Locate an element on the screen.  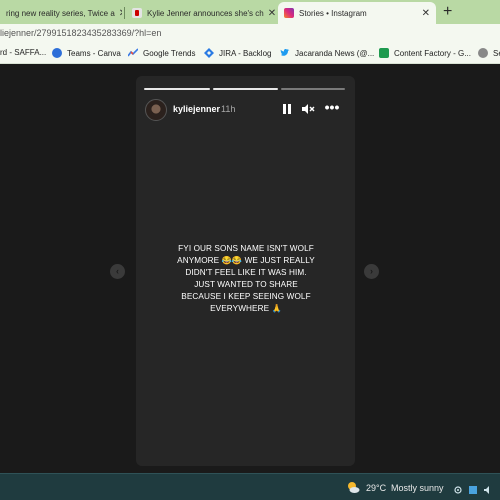
tab-reality-series: ring new reality series, Twice a ✕ is located at coordinates (61, 13).